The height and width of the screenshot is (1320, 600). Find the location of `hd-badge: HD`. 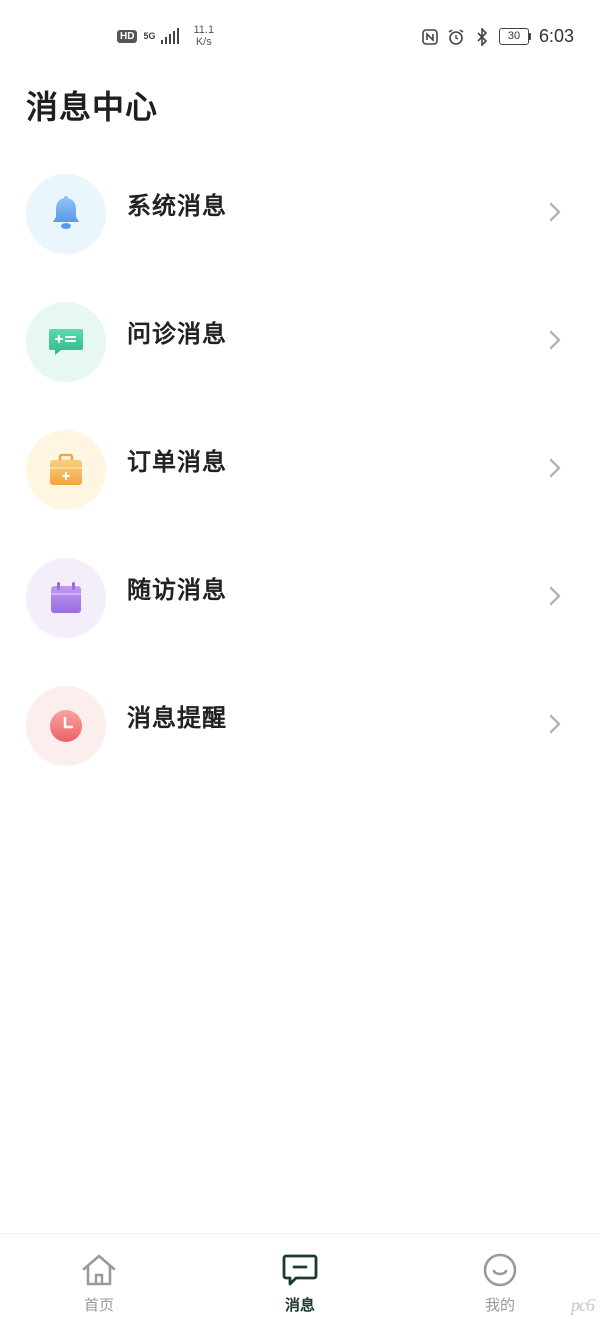

hd-badge: HD is located at coordinates (127, 36).